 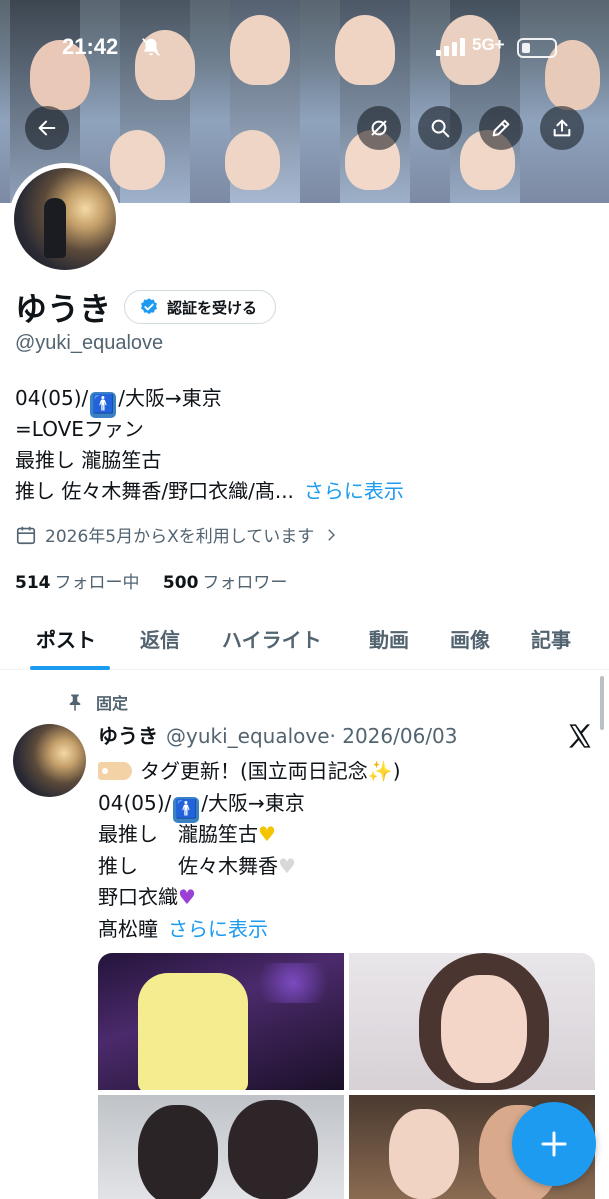 I want to click on edit-button, so click(x=501, y=128).